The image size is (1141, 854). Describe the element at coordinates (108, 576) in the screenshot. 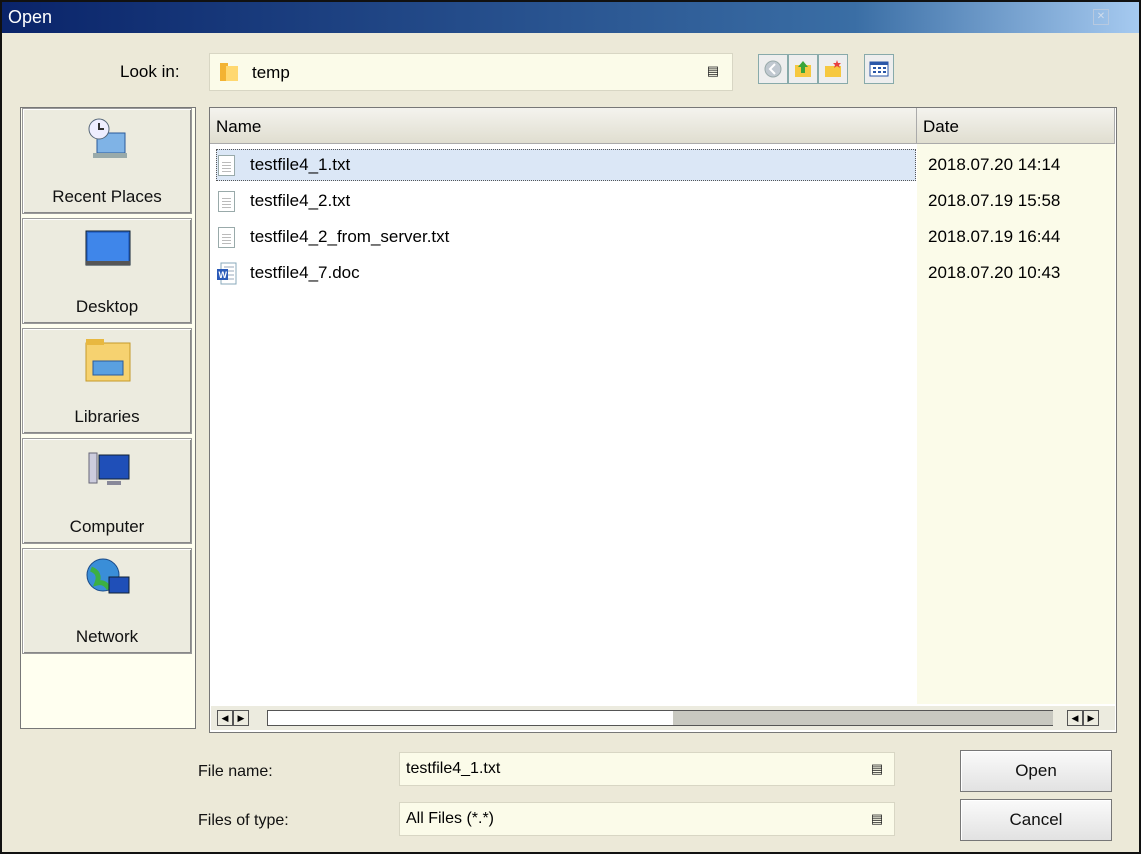

I see `network-icon` at that location.